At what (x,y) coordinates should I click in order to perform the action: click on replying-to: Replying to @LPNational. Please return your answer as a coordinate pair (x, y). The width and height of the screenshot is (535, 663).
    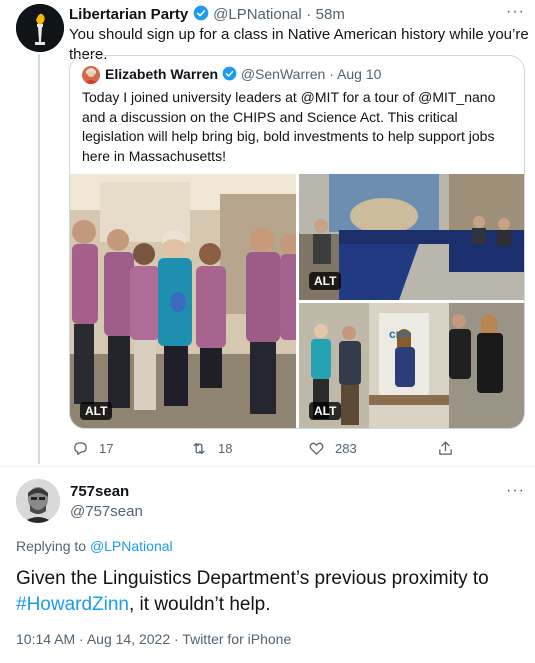
    Looking at the image, I should click on (94, 546).